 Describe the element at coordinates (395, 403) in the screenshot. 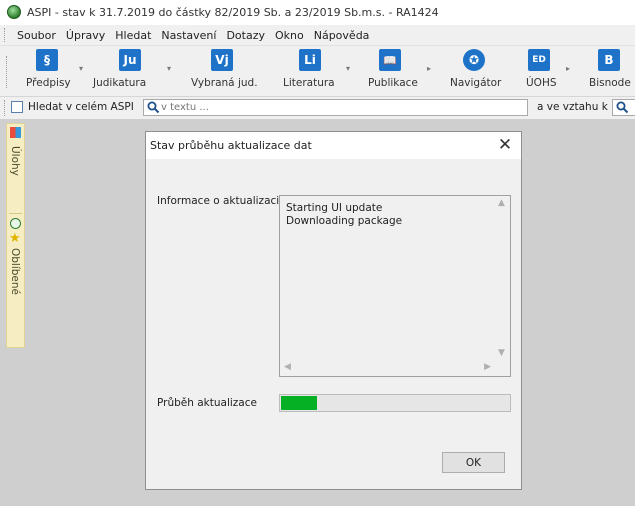

I see `update-progress-bar` at that location.